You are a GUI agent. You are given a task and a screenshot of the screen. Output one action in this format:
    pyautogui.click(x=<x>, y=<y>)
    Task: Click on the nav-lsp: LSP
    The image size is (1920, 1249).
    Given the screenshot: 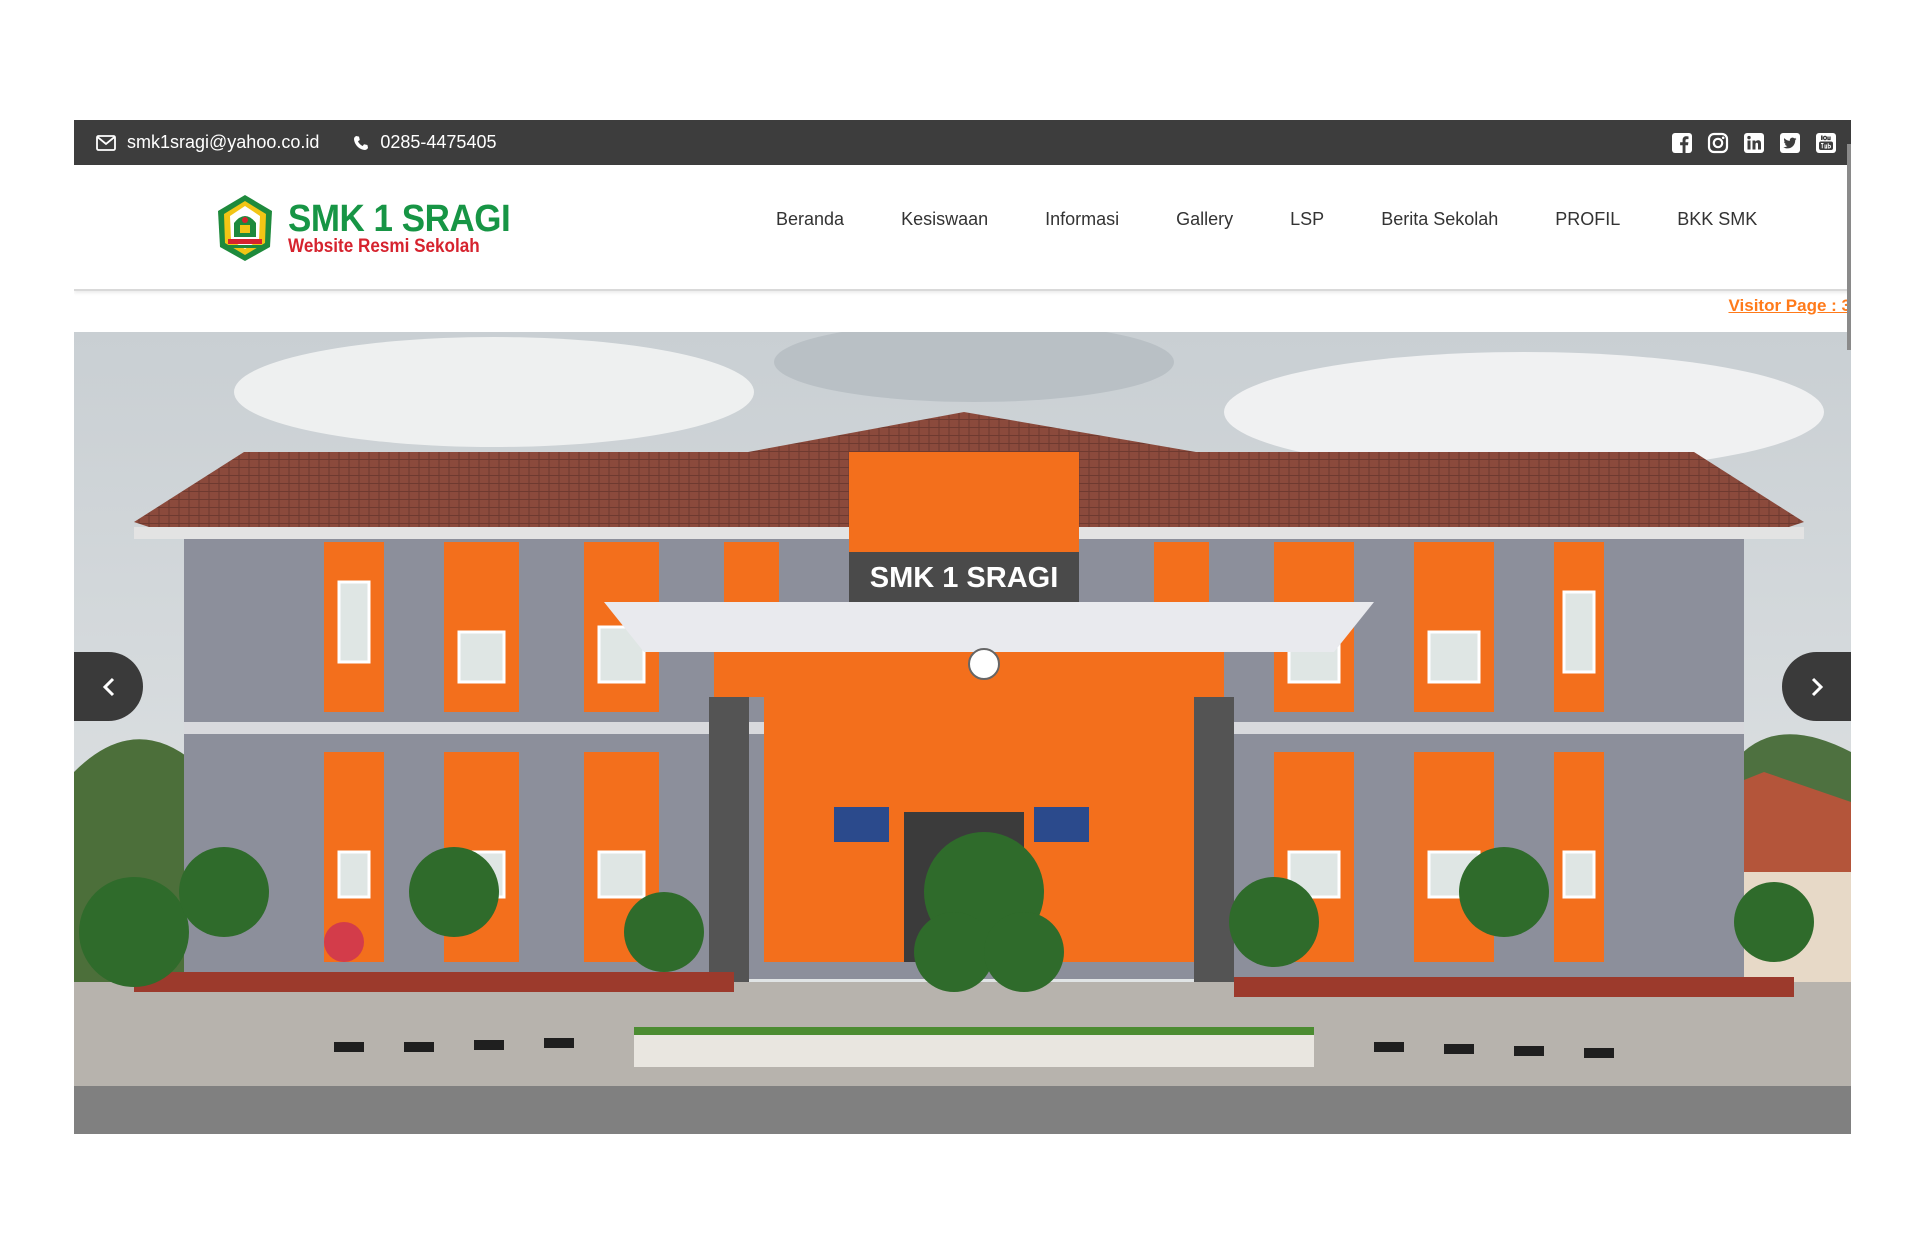 What is the action you would take?
    pyautogui.click(x=1307, y=219)
    